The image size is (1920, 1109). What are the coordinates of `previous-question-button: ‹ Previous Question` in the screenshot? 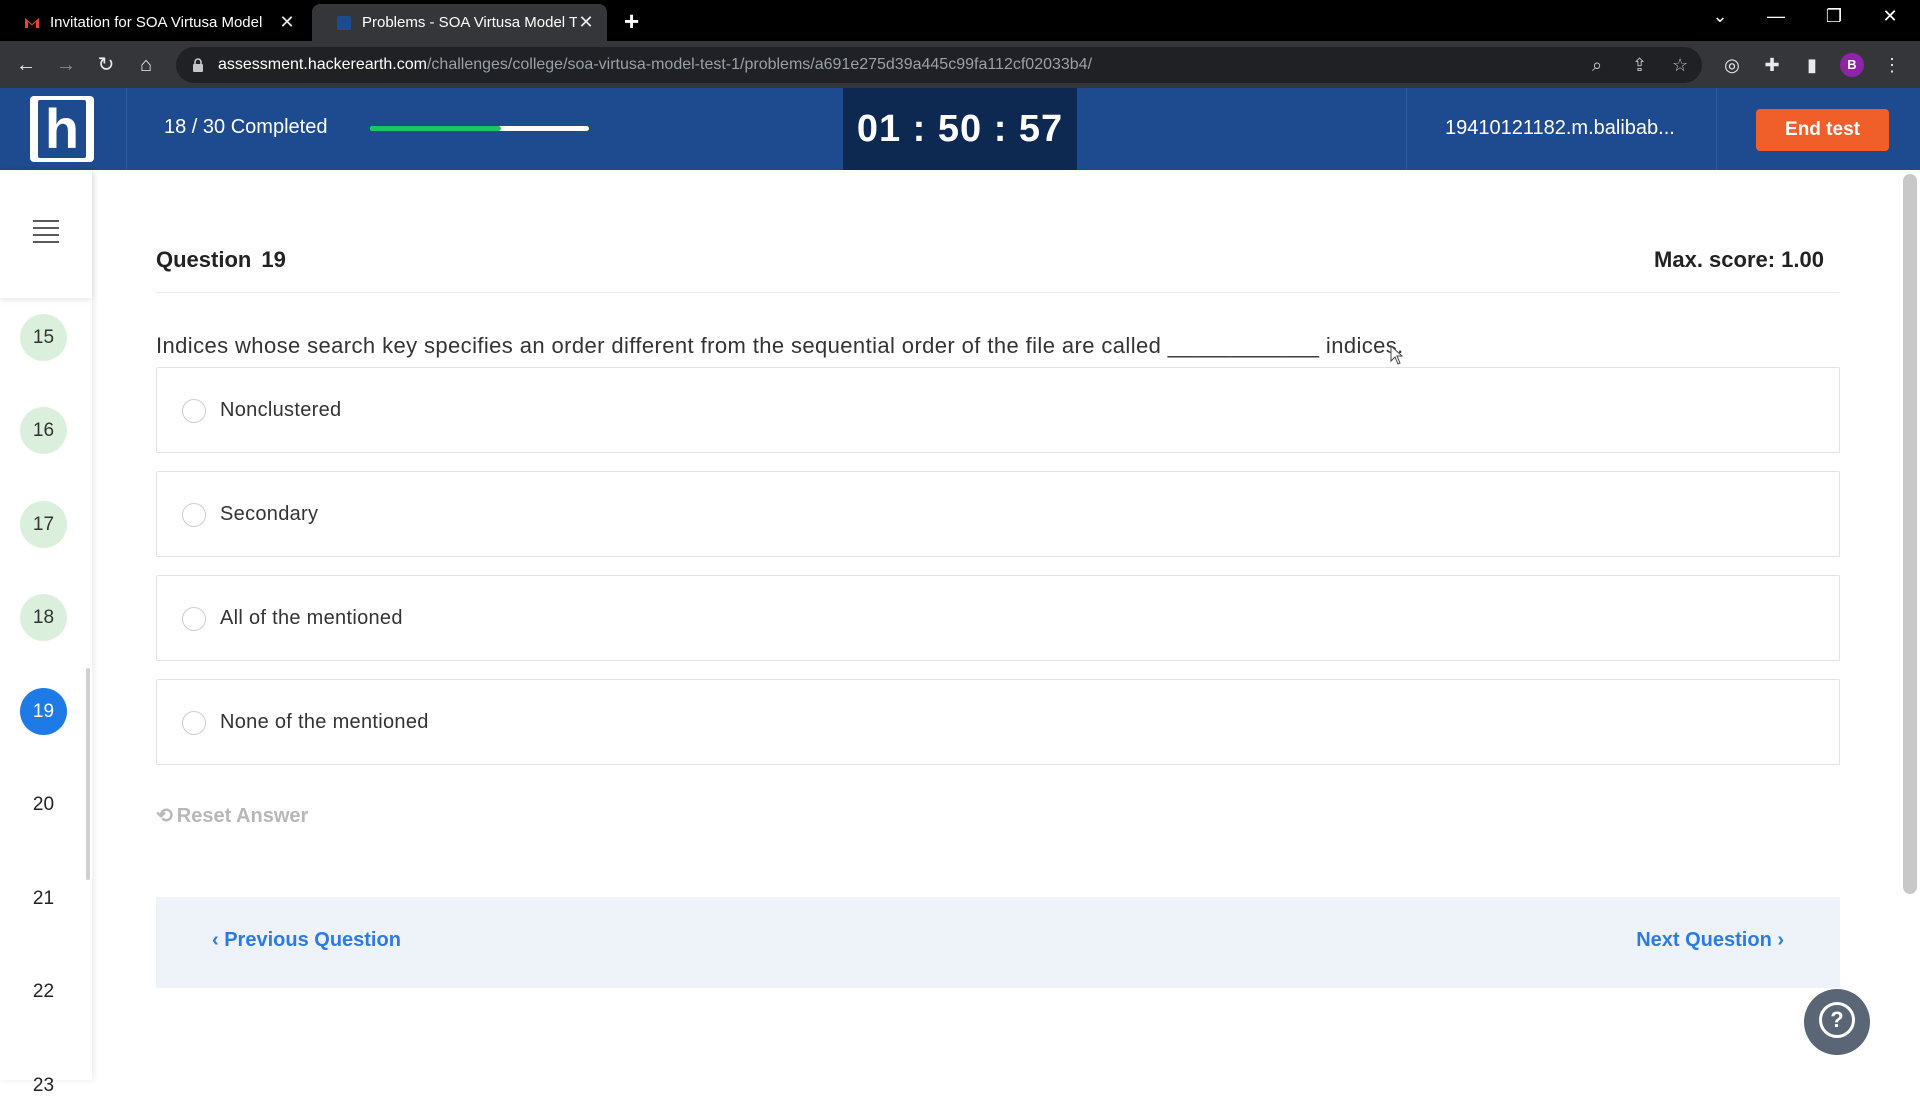 It's located at (306, 940).